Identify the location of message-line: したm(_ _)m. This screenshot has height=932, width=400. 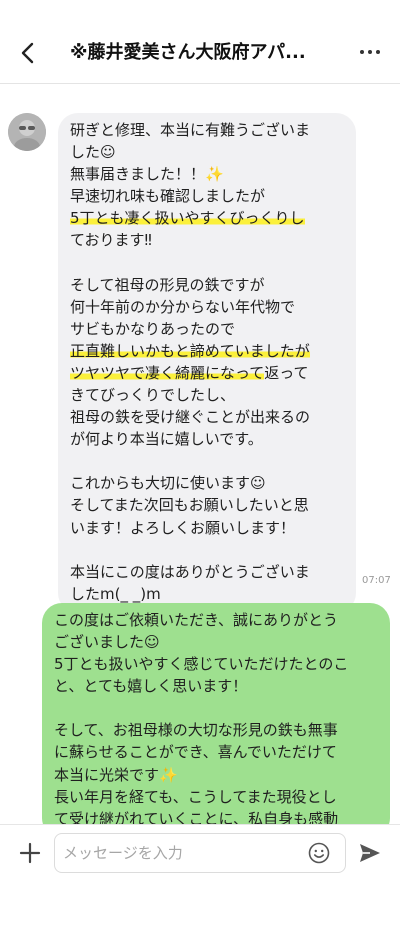
(115, 593).